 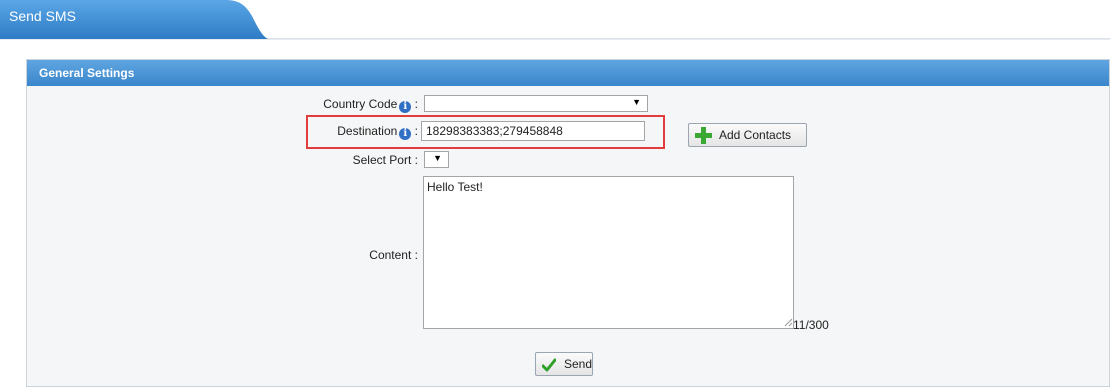 What do you see at coordinates (359, 255) in the screenshot?
I see `content-label-row: Content :` at bounding box center [359, 255].